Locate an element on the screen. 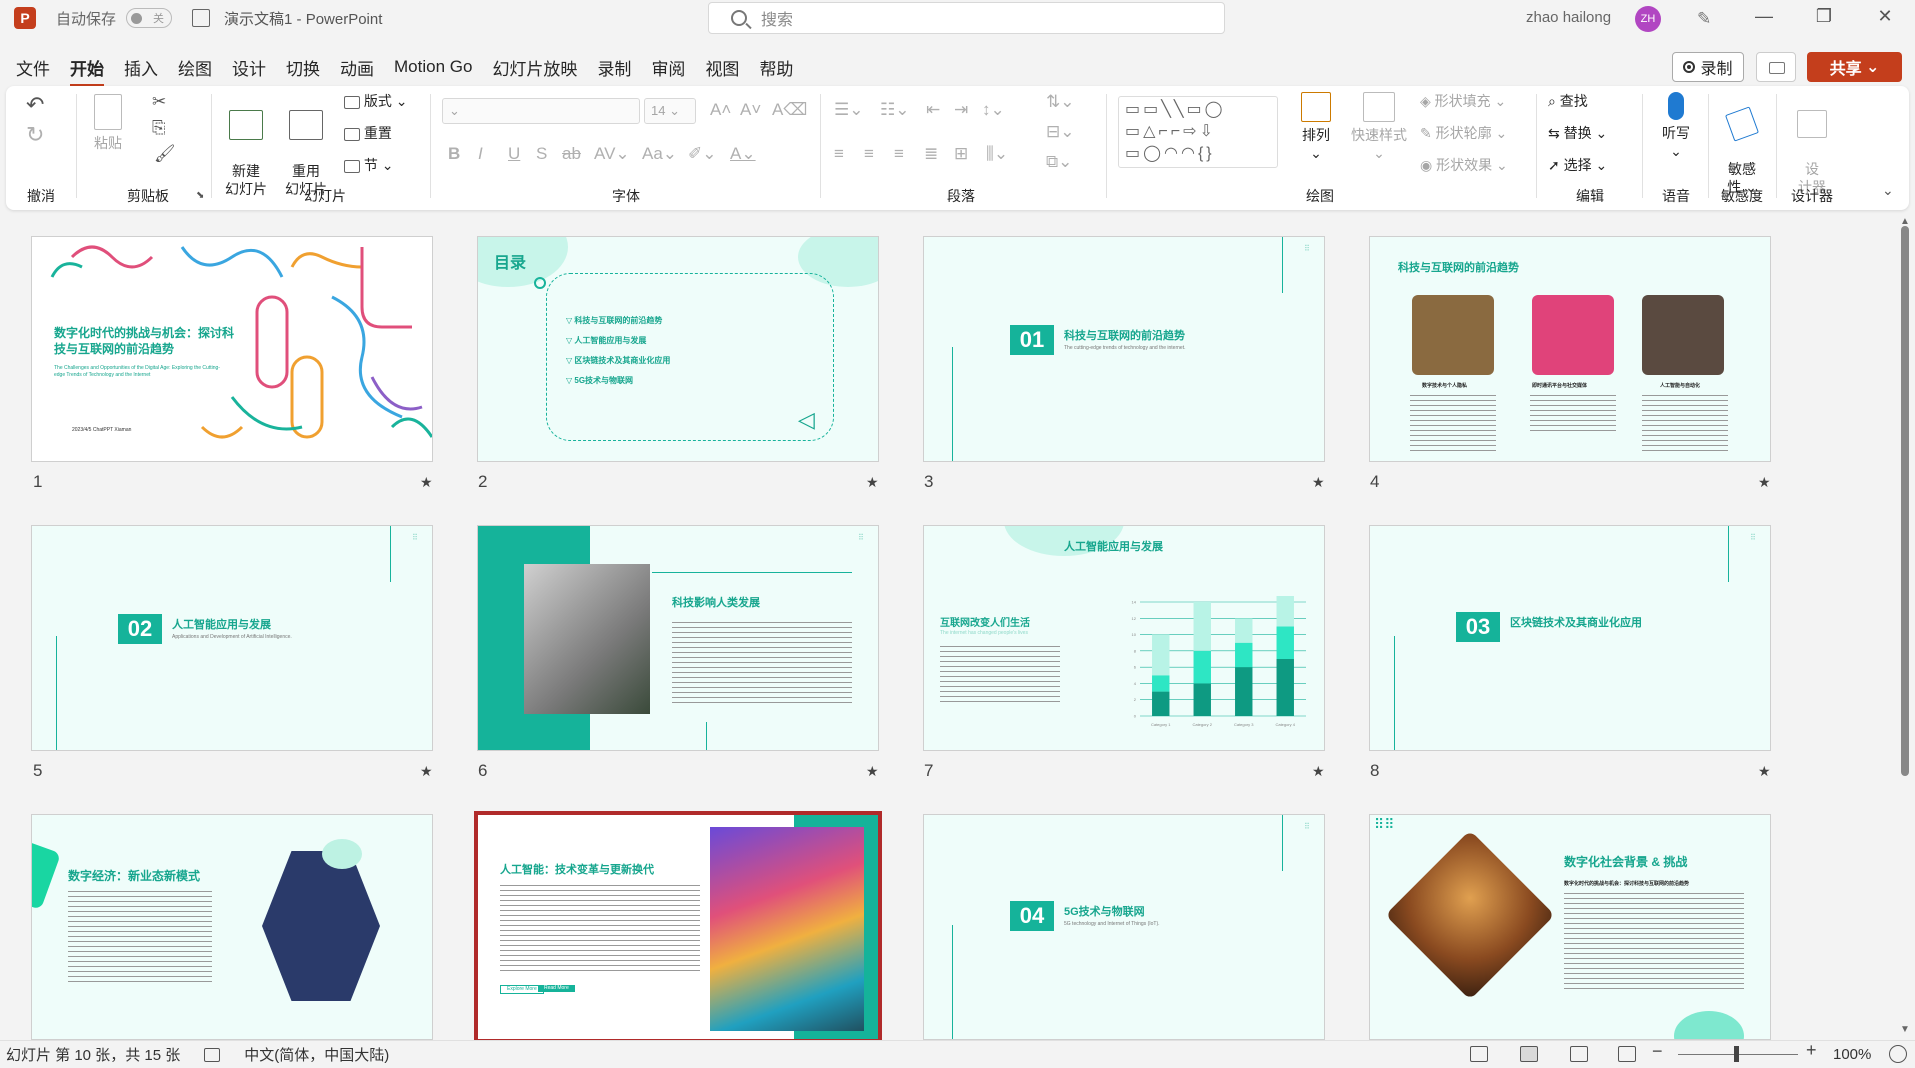 The image size is (1915, 1068). reuse-slides-button: 重用 幻灯片 is located at coordinates (306, 145).